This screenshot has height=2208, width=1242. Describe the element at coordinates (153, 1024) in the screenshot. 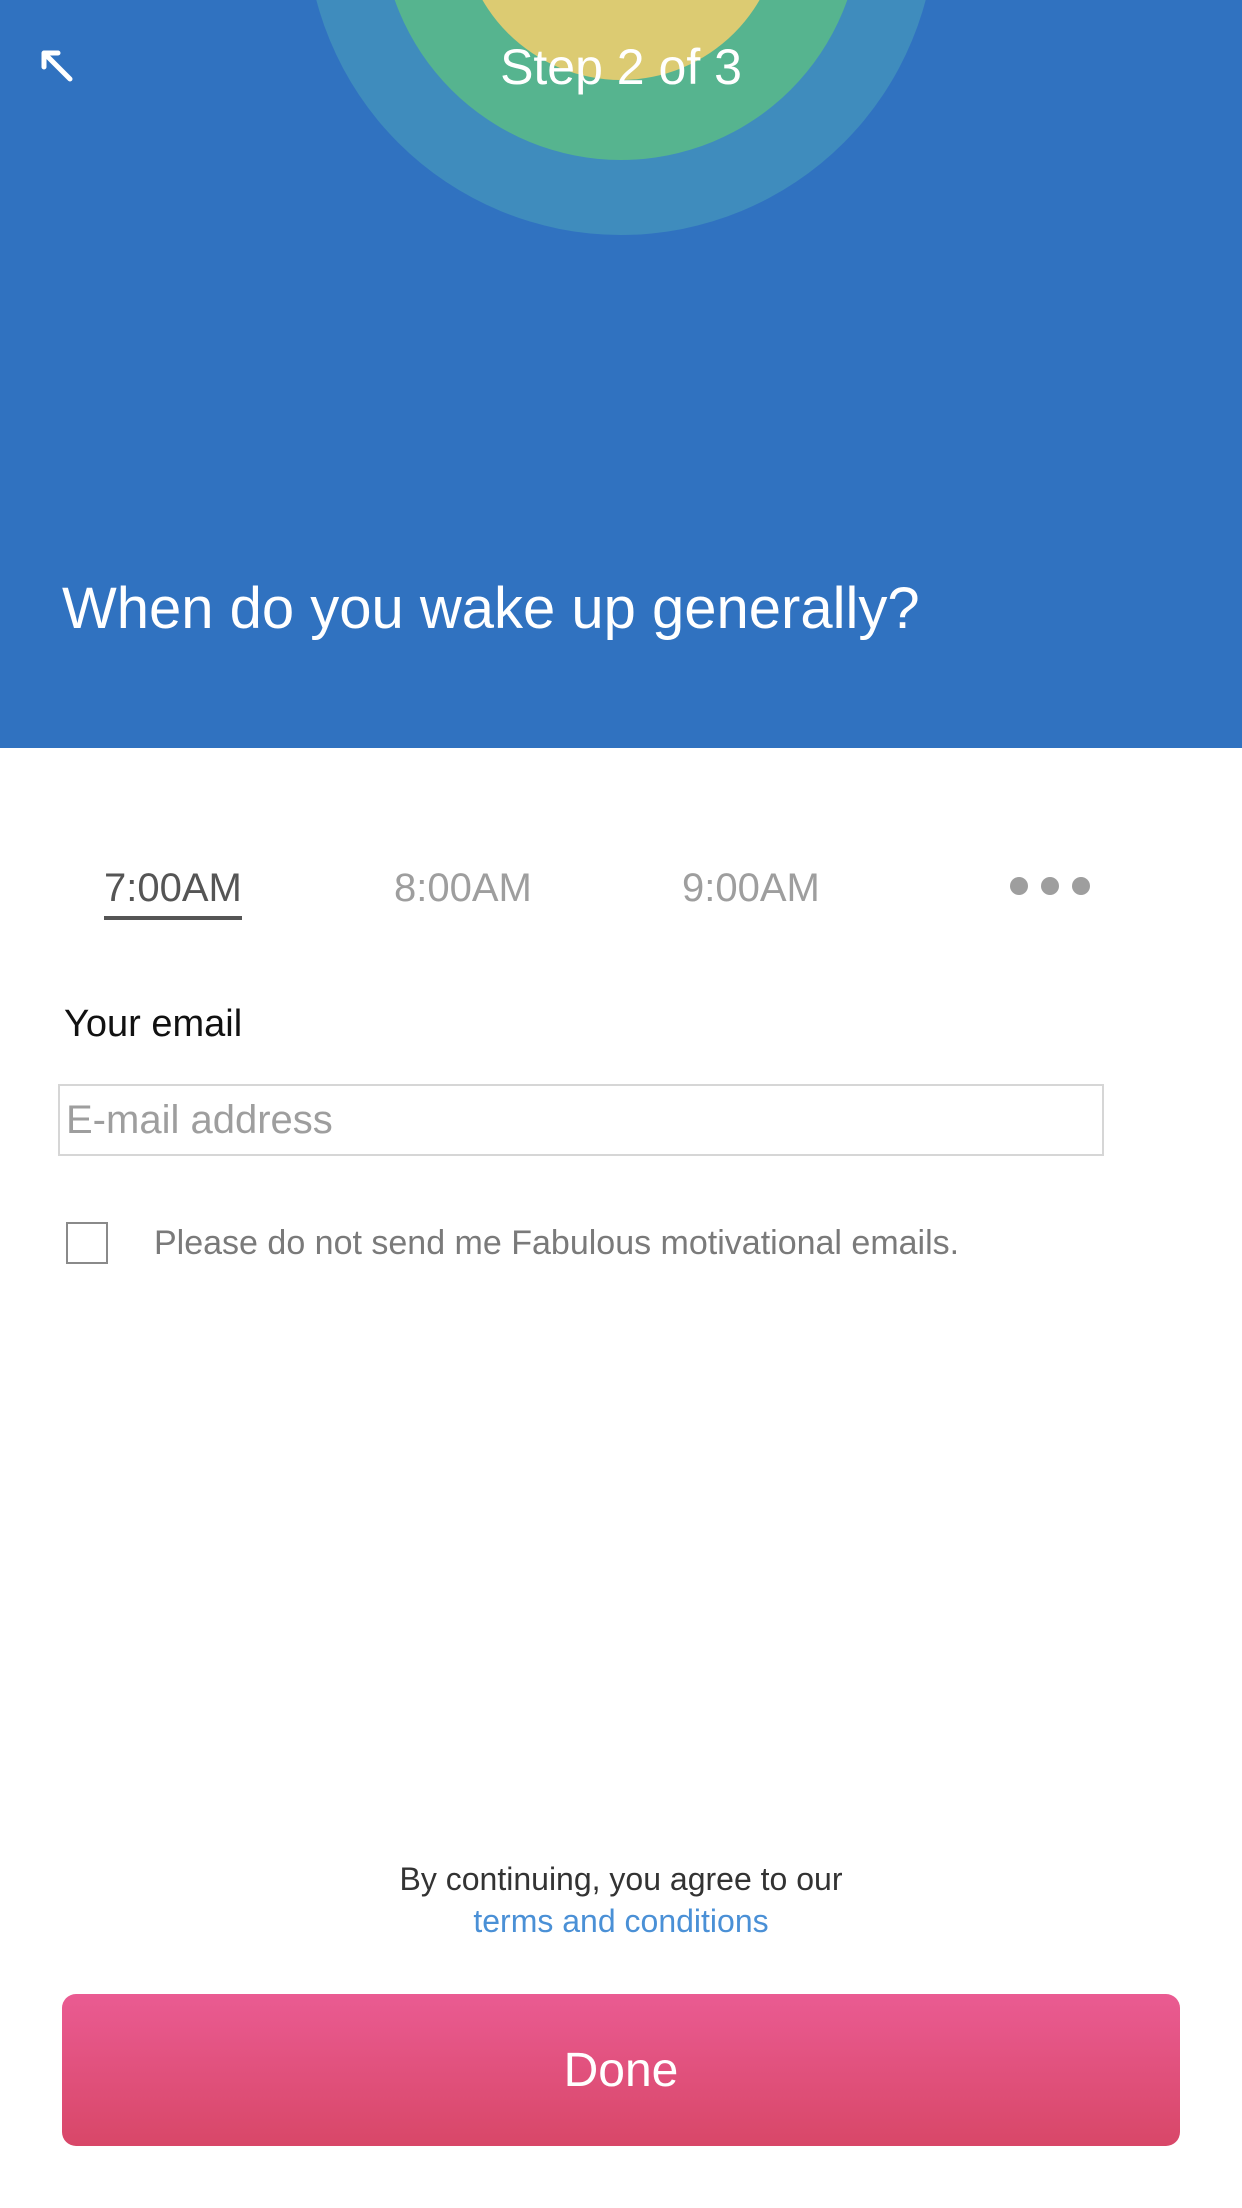

I see `email-label: Your email` at that location.